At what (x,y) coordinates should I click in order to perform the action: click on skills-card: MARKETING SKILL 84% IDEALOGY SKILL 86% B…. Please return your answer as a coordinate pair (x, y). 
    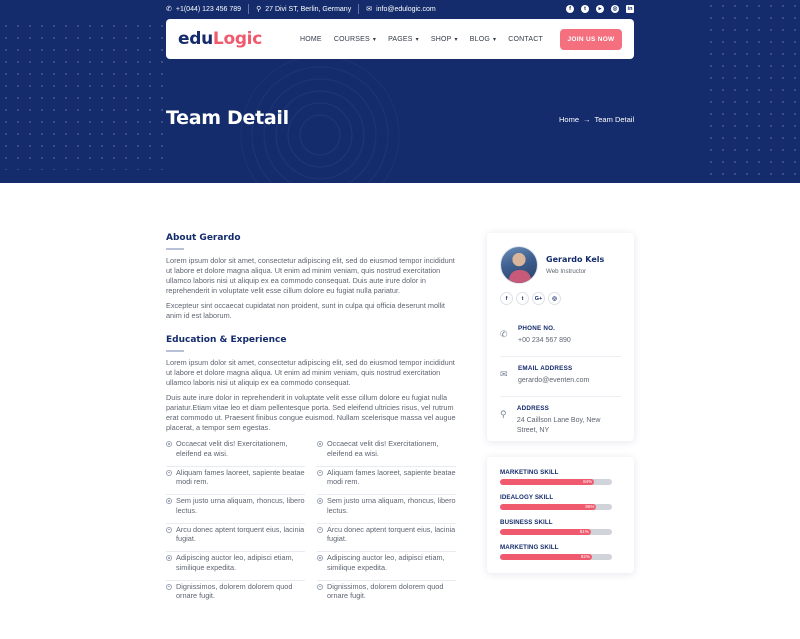
    Looking at the image, I should click on (560, 515).